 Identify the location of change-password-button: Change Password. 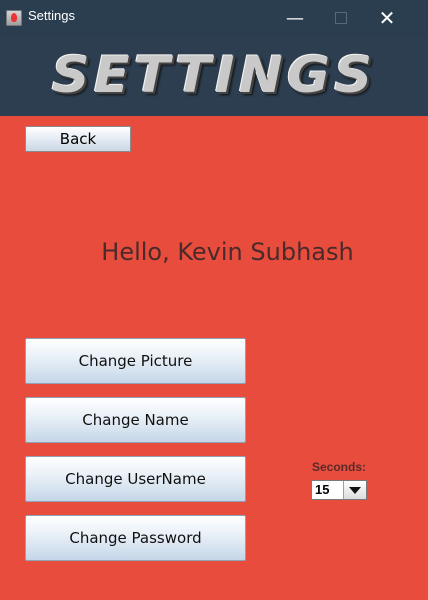
(135, 538).